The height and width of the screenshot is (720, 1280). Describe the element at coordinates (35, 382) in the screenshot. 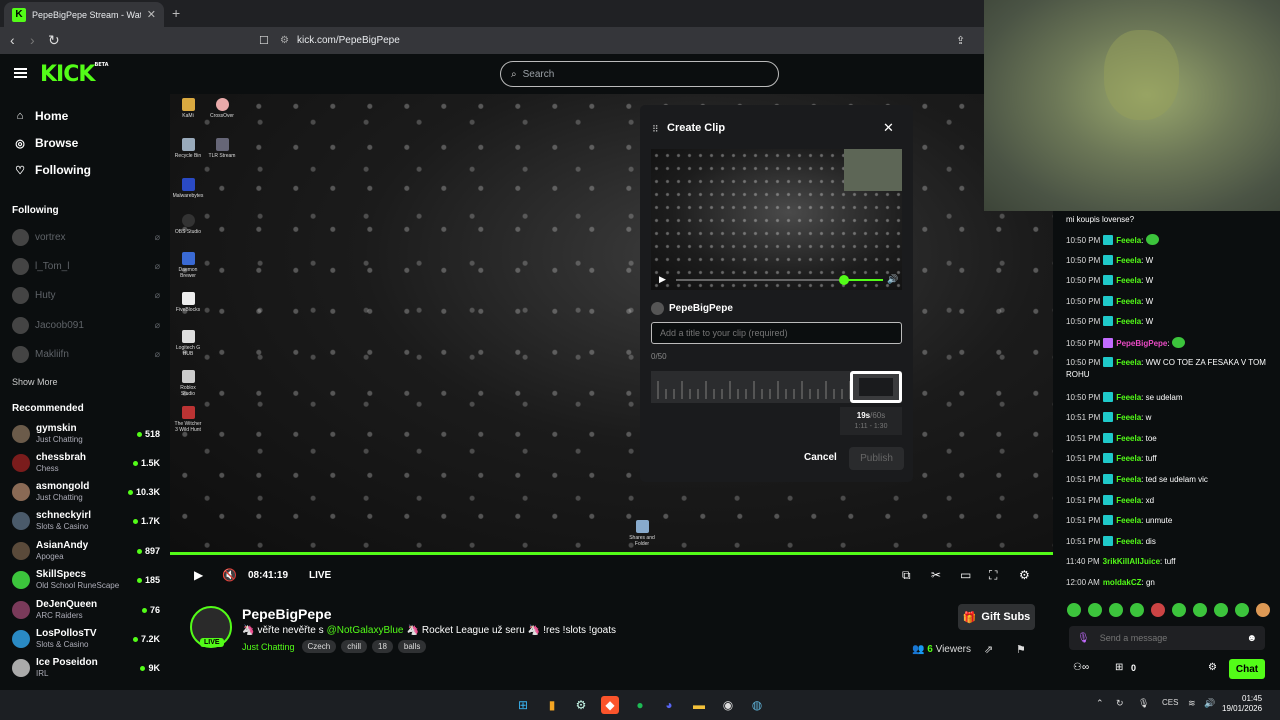

I see `show-more-link: Show More` at that location.